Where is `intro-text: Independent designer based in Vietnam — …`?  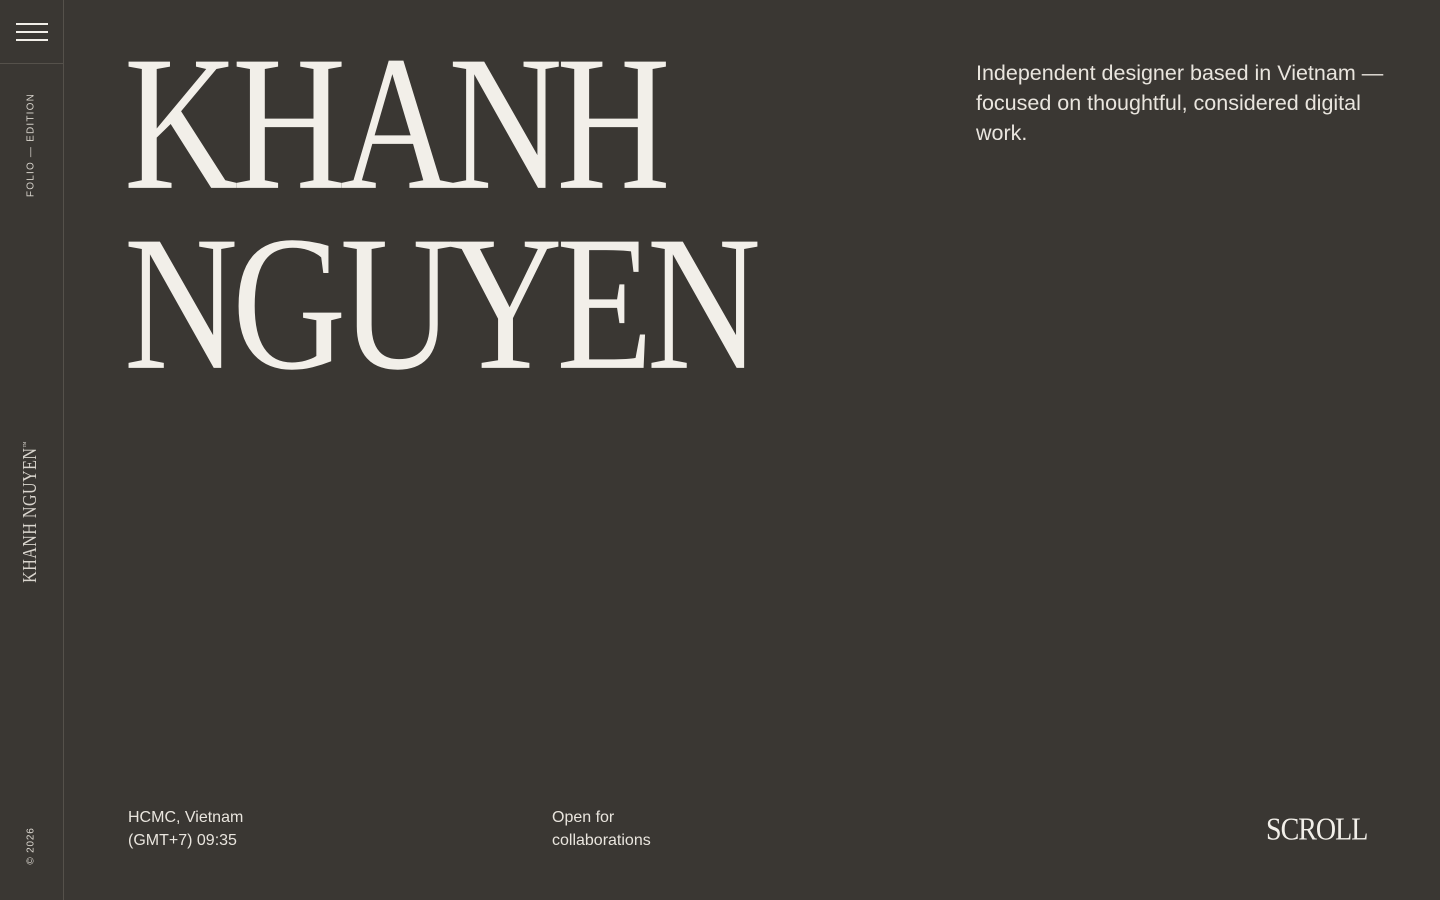
intro-text: Independent designer based in Vietnam — … is located at coordinates (1180, 103).